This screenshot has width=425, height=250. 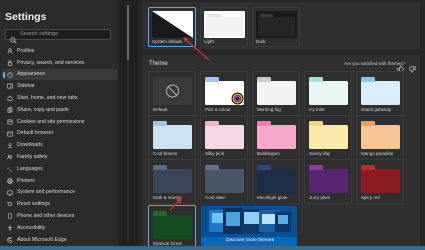 What do you see at coordinates (35, 133) in the screenshot?
I see `sidebar-item-label: Default browser` at bounding box center [35, 133].